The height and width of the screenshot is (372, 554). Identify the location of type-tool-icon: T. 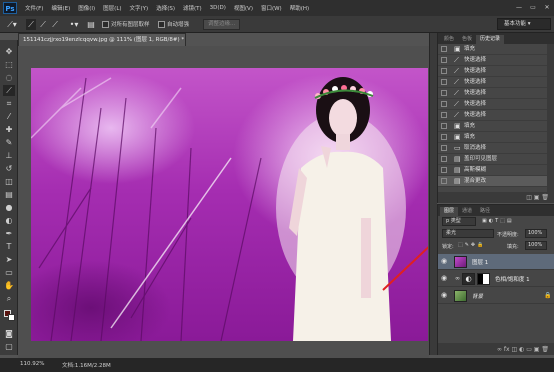
(9, 246).